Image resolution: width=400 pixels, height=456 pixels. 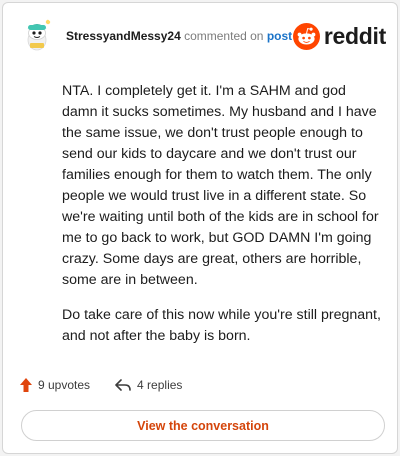 I want to click on user-avatar, so click(x=37, y=35).